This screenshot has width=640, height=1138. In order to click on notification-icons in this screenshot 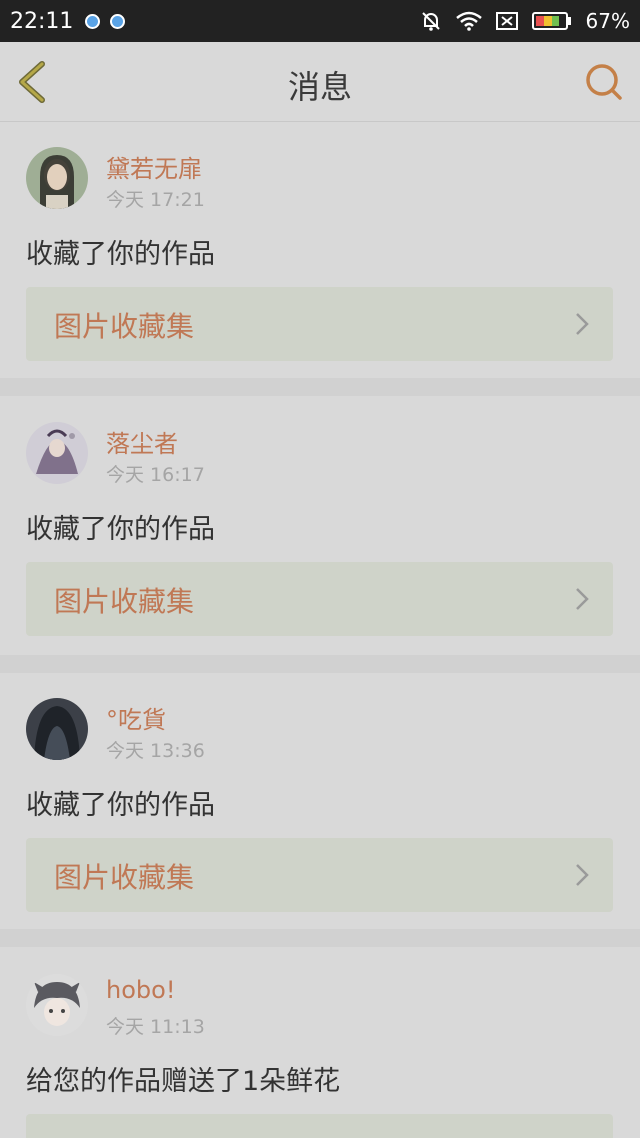, I will do `click(105, 21)`.